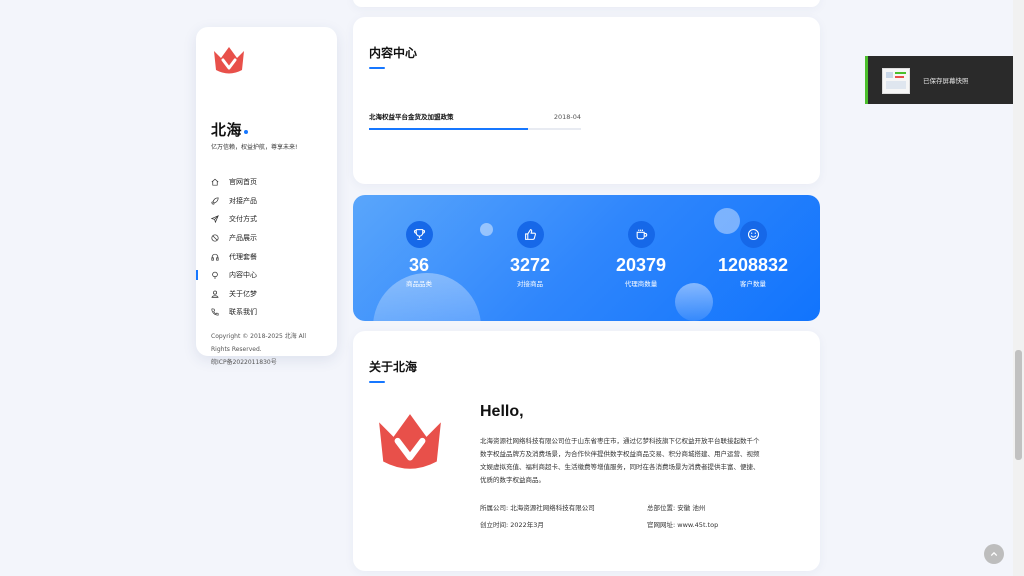 This screenshot has height=576, width=1024. What do you see at coordinates (243, 312) in the screenshot?
I see `sidebar-item-label: 联系我们` at bounding box center [243, 312].